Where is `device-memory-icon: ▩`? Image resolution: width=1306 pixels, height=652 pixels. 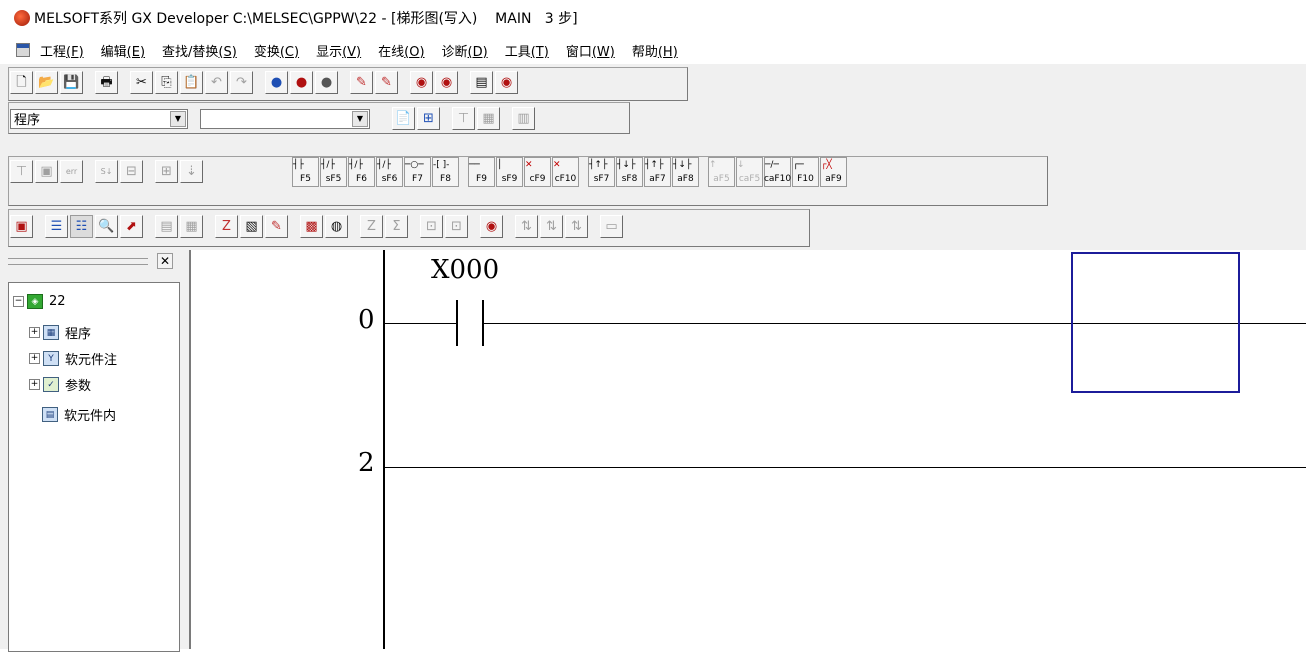
device-memory-icon: ▩ is located at coordinates (311, 226).